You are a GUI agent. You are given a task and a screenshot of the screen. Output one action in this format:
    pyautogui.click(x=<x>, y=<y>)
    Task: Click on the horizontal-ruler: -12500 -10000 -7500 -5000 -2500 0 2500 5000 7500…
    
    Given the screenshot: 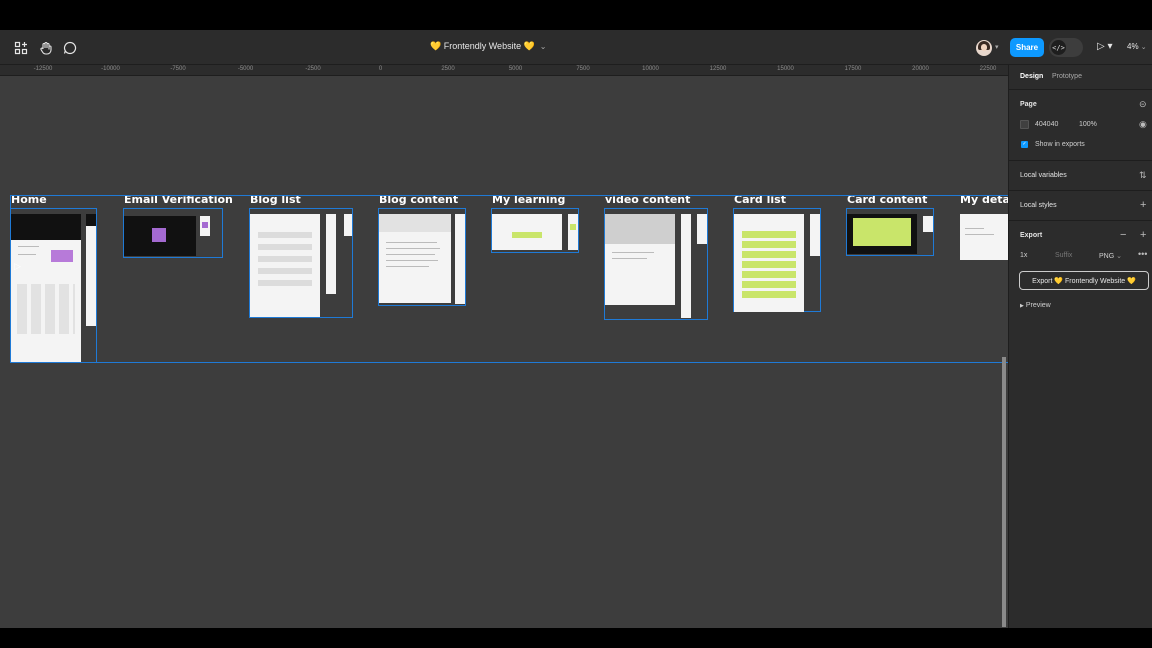 What is the action you would take?
    pyautogui.click(x=504, y=70)
    